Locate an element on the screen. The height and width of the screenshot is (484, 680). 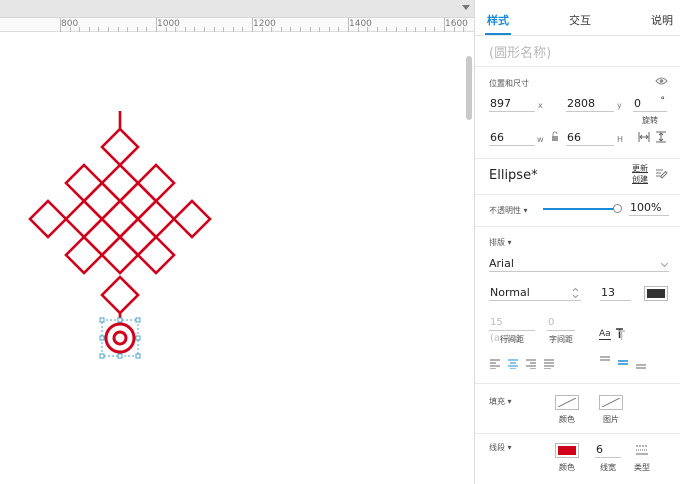
font-weight-select: Normal is located at coordinates (535, 293).